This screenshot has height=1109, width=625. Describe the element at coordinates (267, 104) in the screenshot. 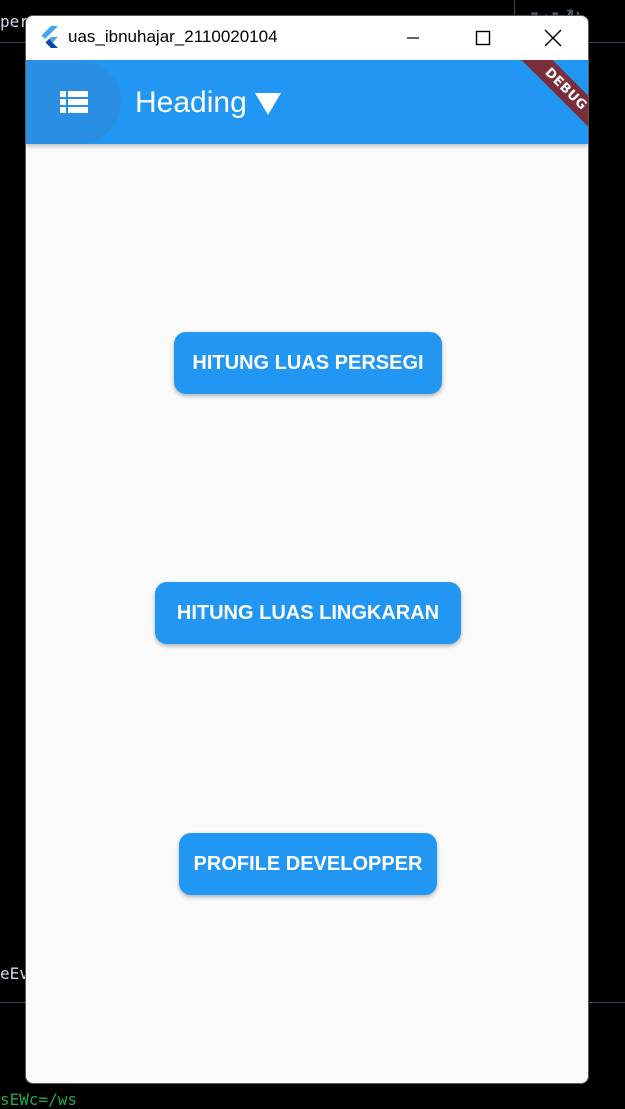

I see `triangle-down-icon` at that location.